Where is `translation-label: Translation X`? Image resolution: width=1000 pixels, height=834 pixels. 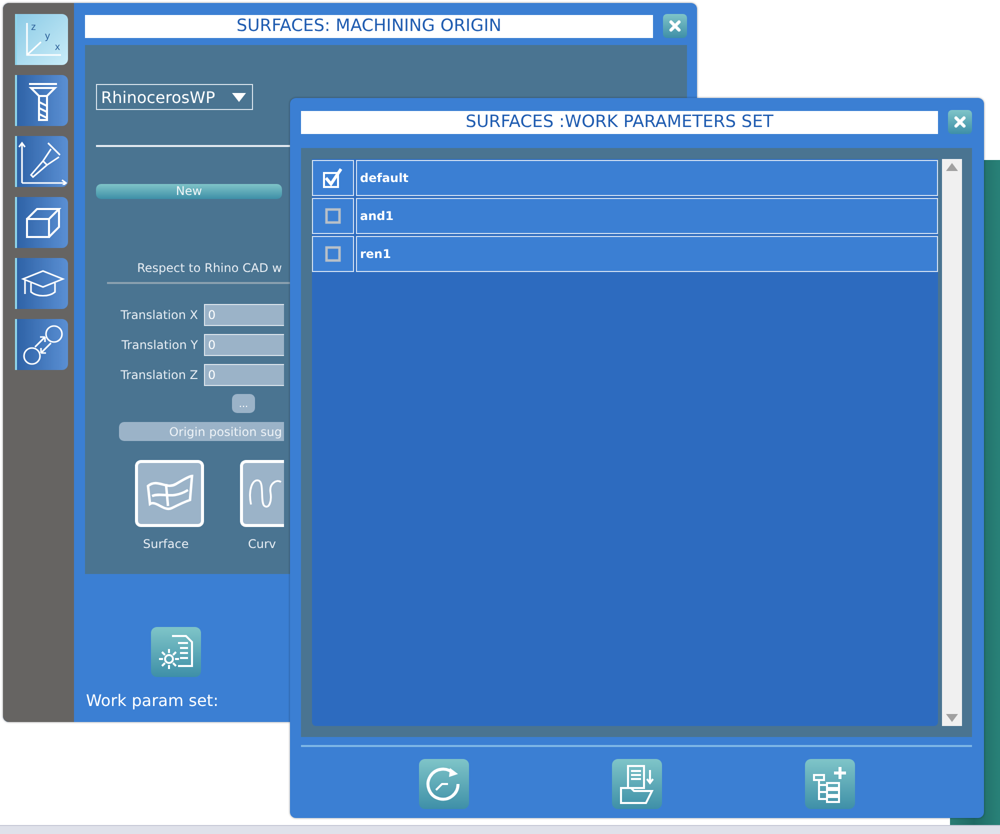
translation-label: Translation X is located at coordinates (159, 315).